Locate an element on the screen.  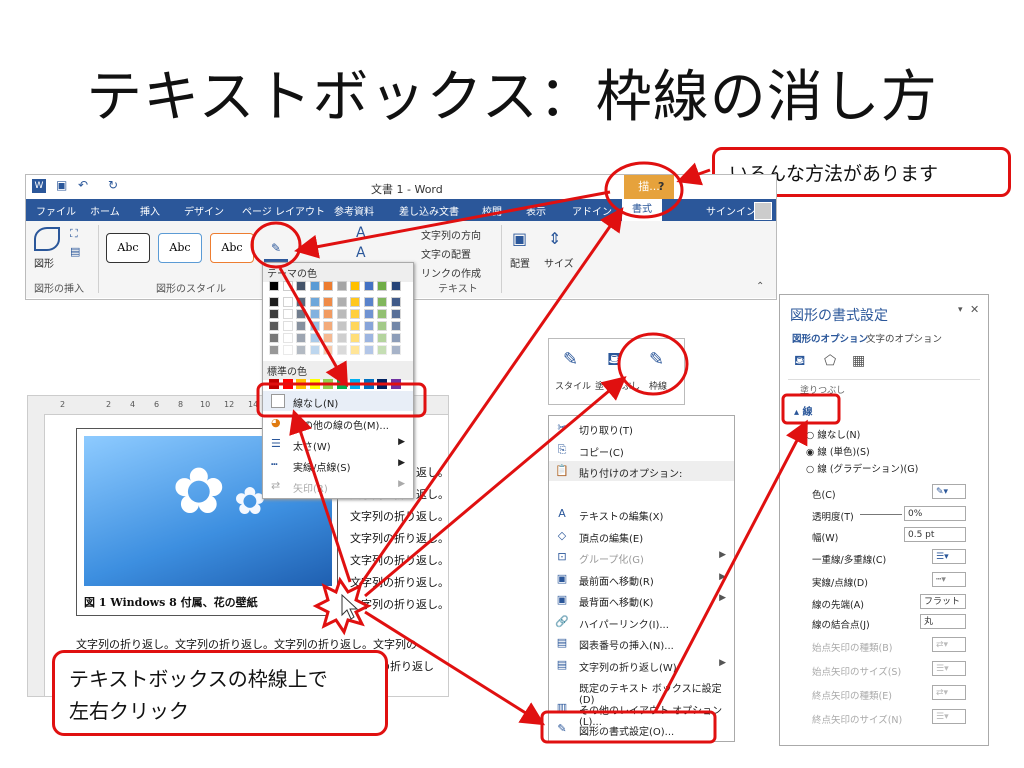
highlight-mini-outline is located at coordinates (653, 364).